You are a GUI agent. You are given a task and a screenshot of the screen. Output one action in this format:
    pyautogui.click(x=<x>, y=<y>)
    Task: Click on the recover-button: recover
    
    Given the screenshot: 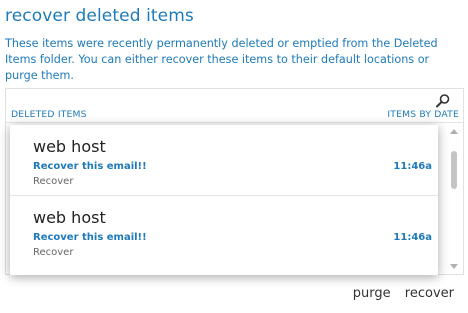 What is the action you would take?
    pyautogui.click(x=429, y=293)
    